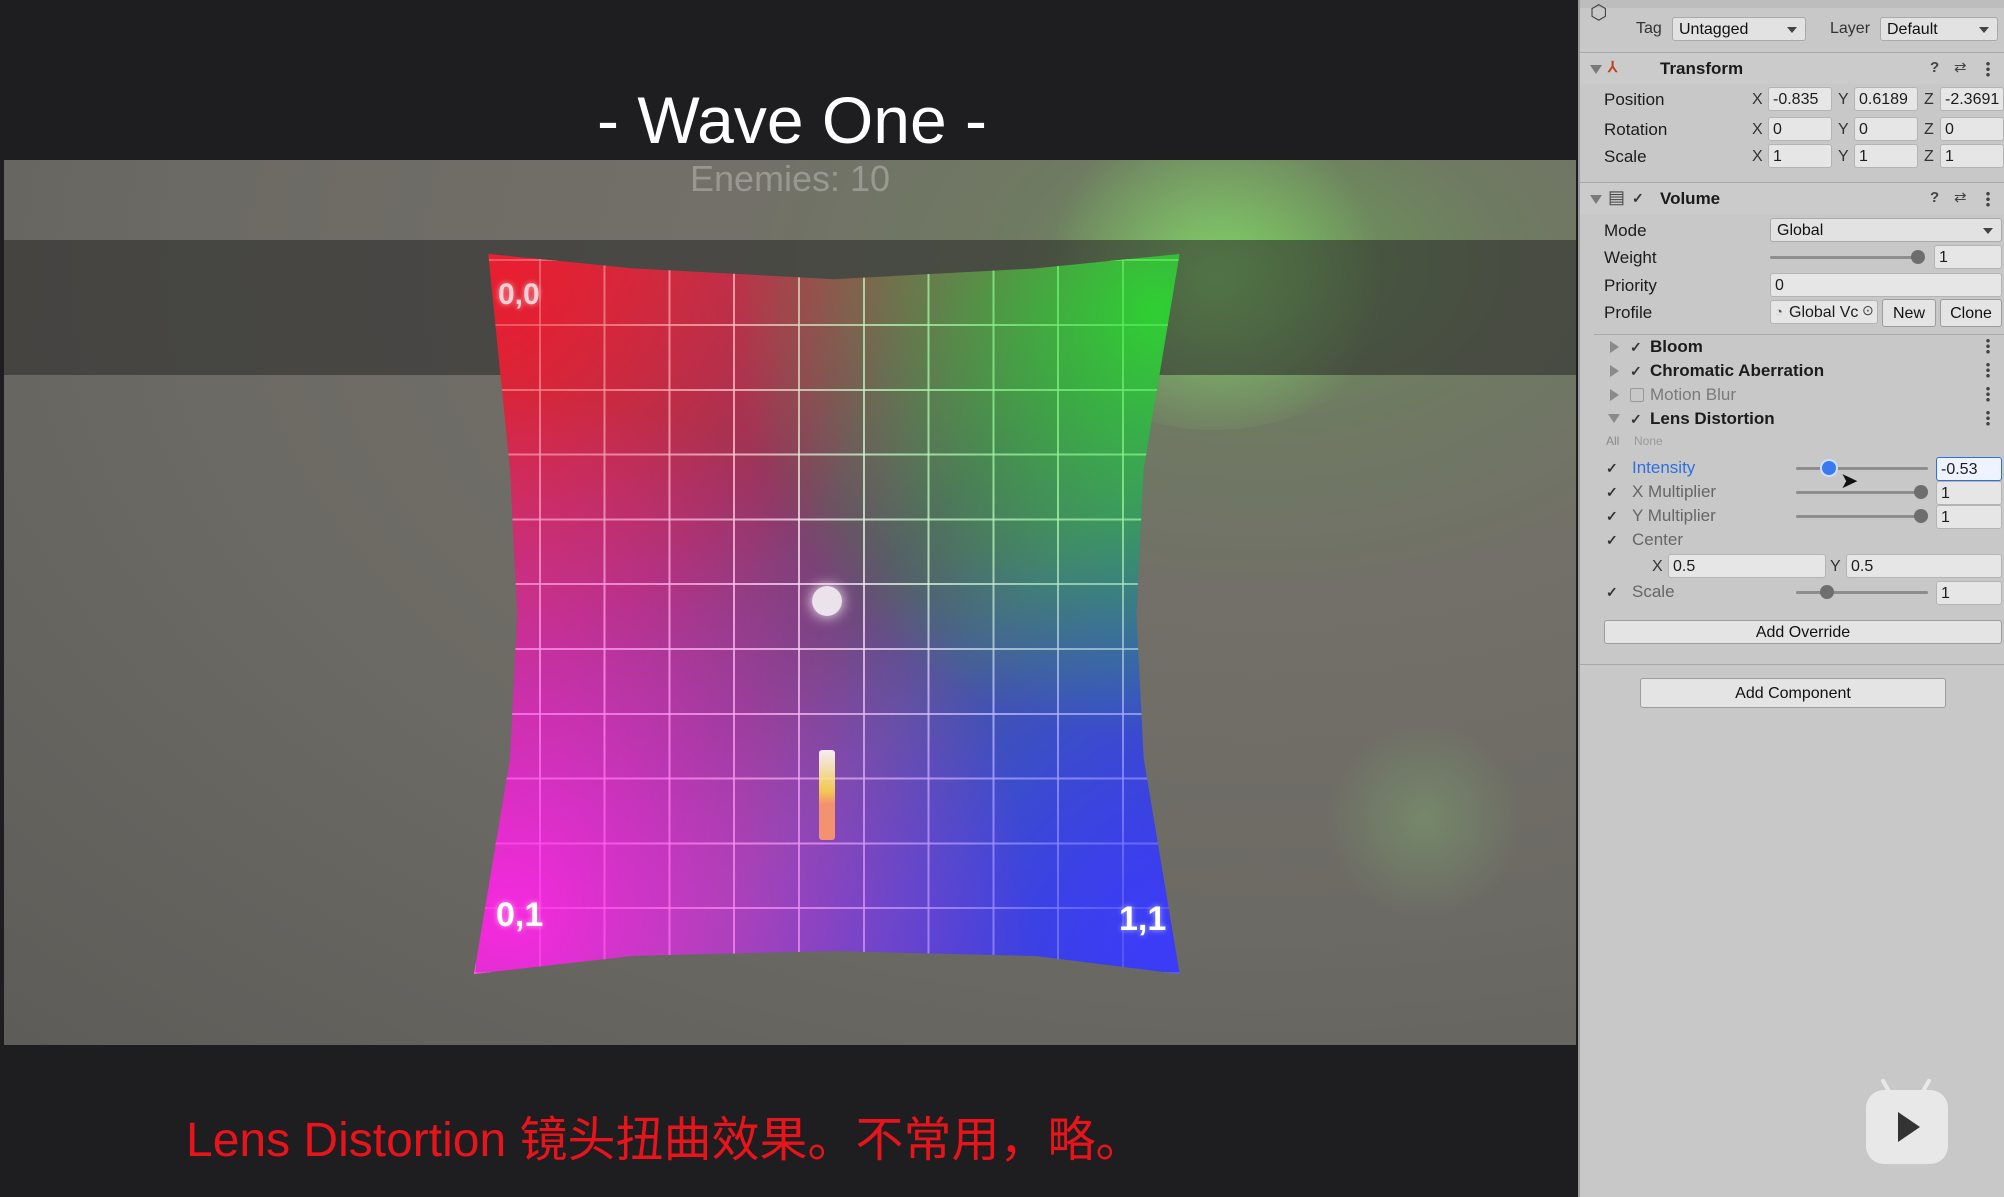 The image size is (2004, 1197). What do you see at coordinates (1639, 198) in the screenshot?
I see `volume-enabled-checkbox: ✓` at bounding box center [1639, 198].